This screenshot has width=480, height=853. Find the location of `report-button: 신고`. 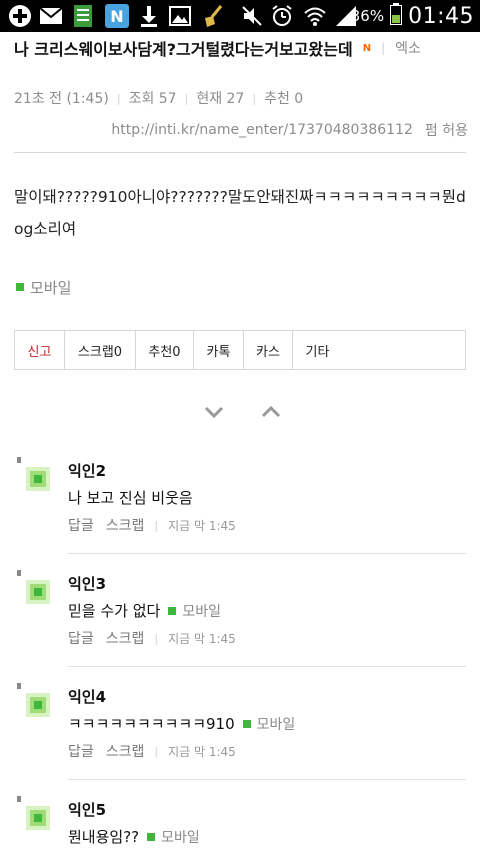

report-button: 신고 is located at coordinates (40, 350).